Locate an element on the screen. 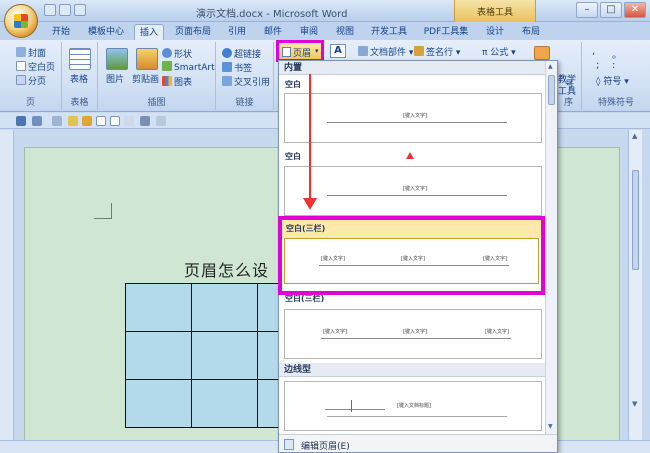  tab-pdf-tools: PDF工具集 is located at coordinates (446, 32).